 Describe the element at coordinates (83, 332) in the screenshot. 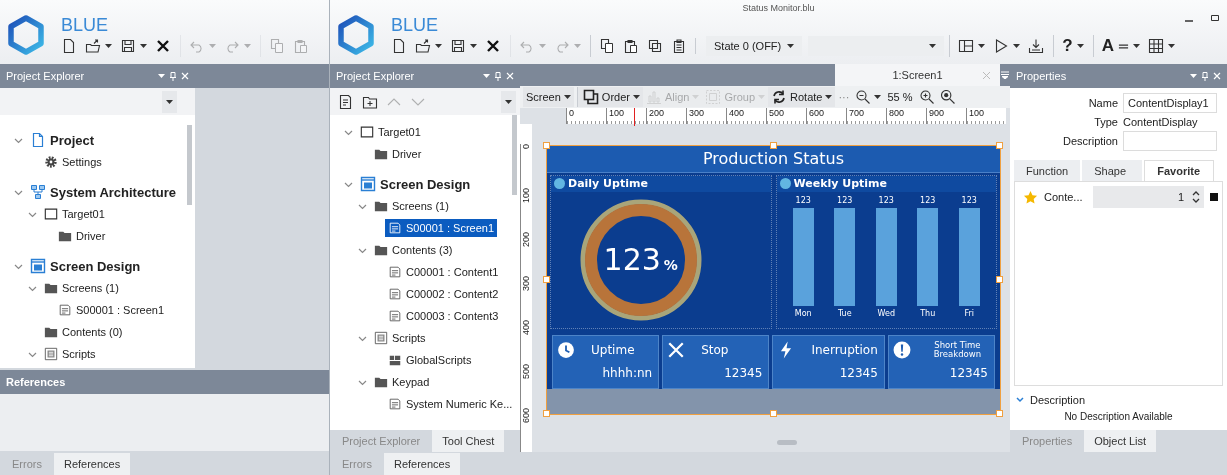

I see `tree-item: Contents (0)` at that location.